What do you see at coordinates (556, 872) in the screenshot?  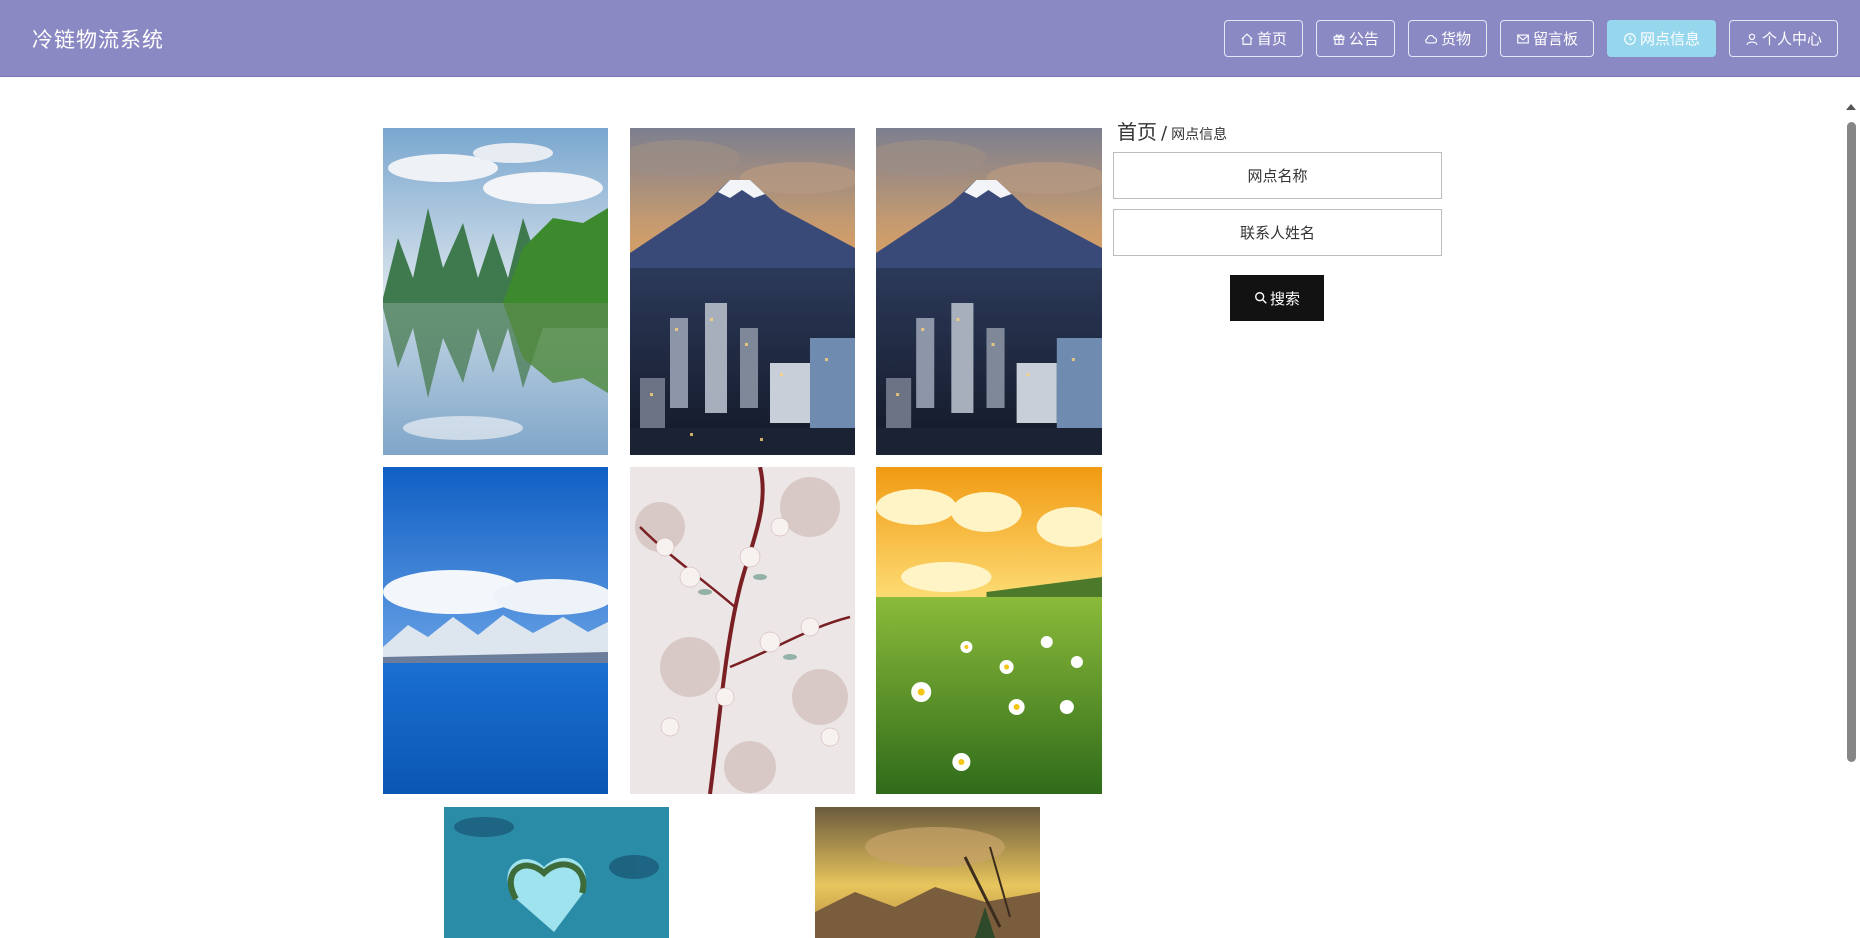 I see `gallery-image-heart-island` at bounding box center [556, 872].